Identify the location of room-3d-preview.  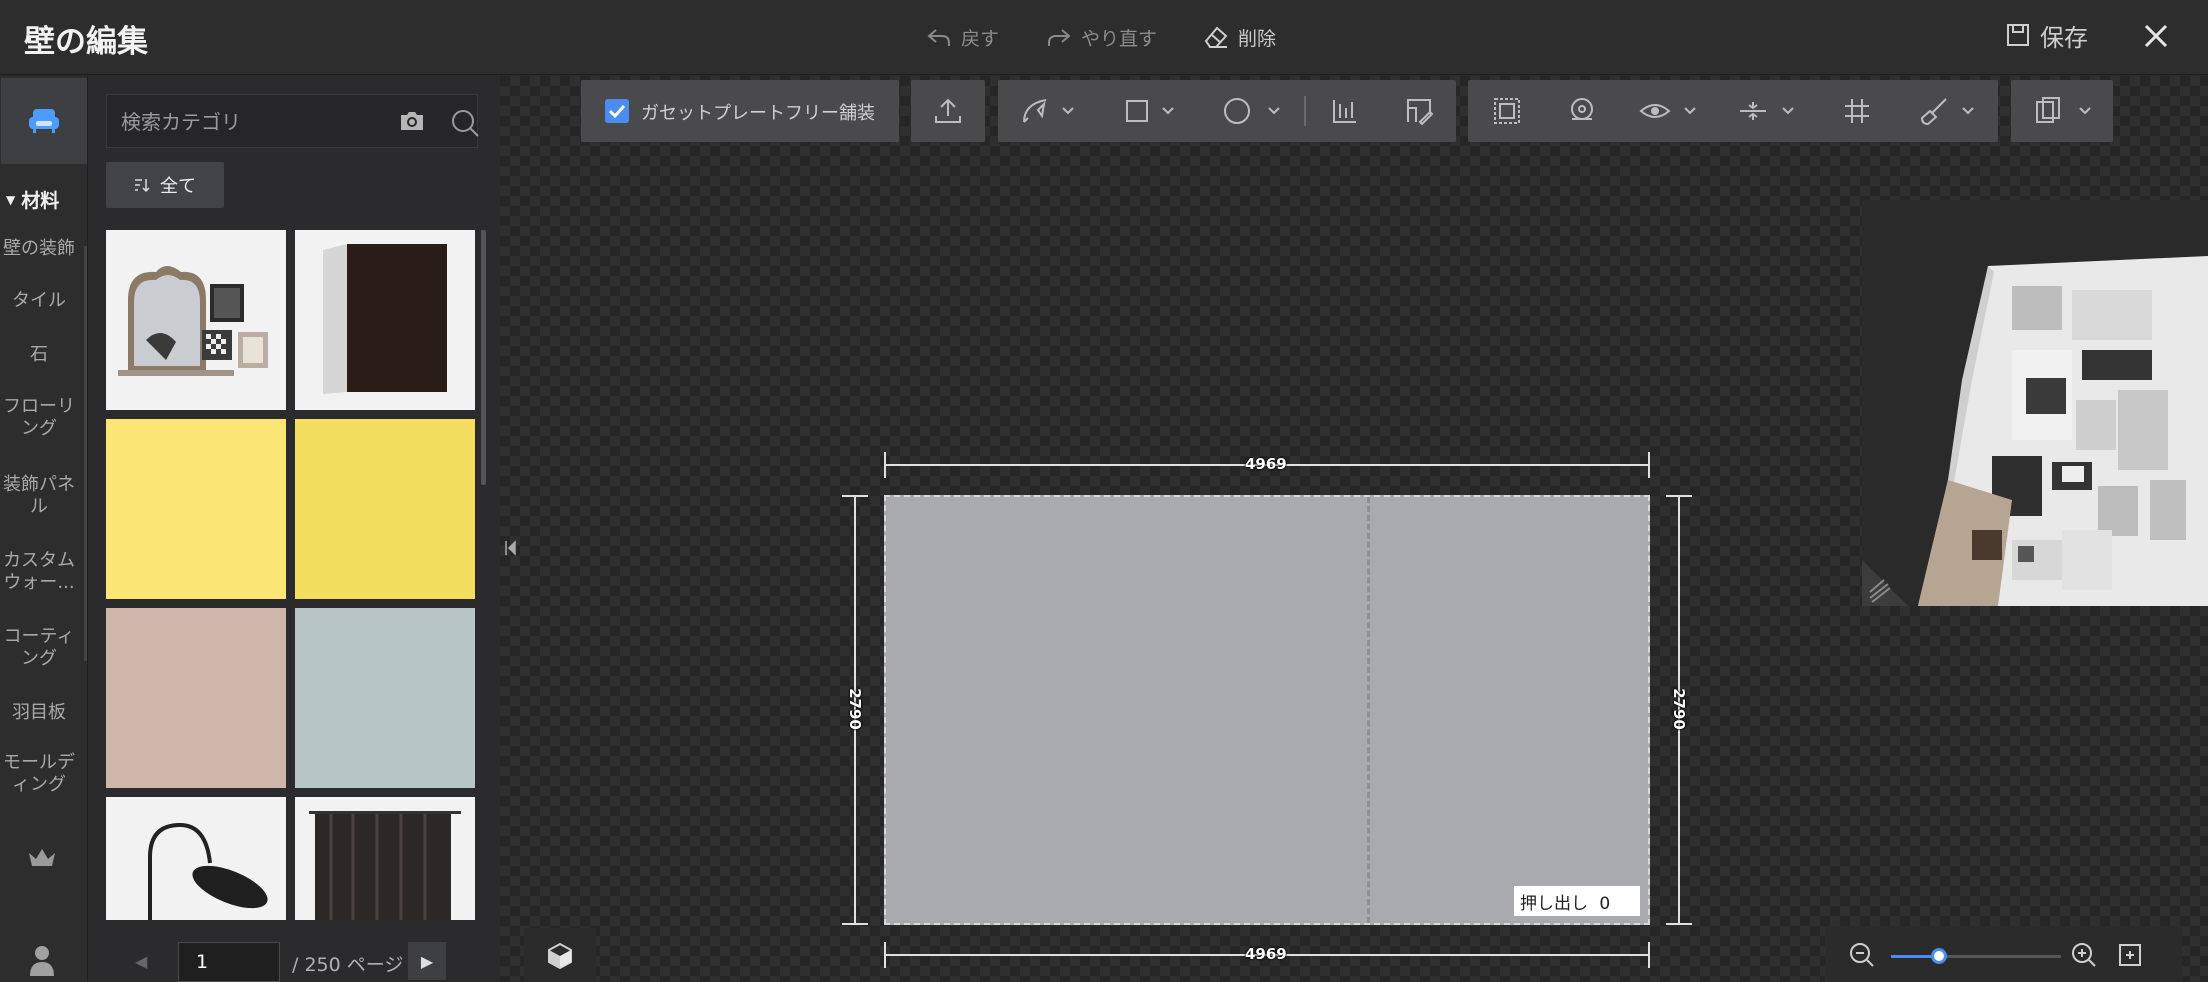
(2063, 431).